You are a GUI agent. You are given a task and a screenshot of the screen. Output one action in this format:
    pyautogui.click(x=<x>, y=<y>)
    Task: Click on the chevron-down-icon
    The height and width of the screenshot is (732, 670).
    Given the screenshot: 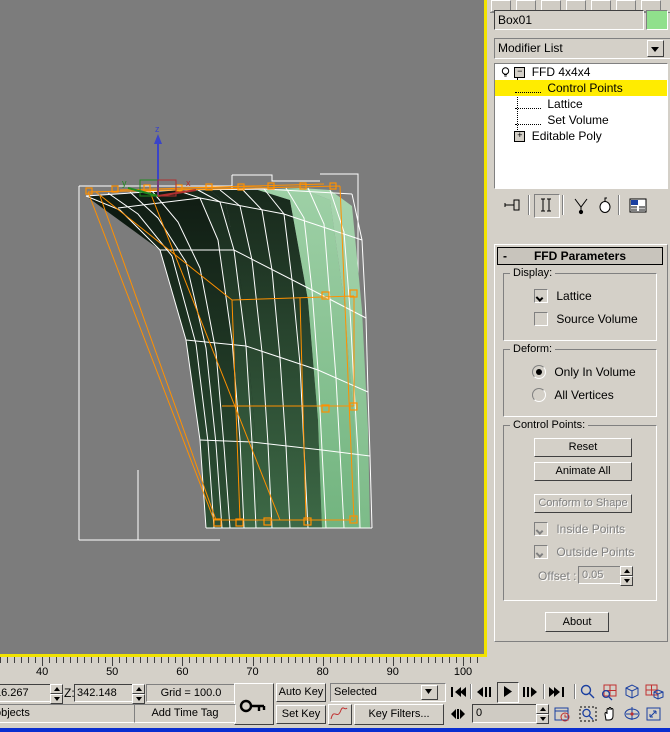 What is the action you would take?
    pyautogui.click(x=655, y=48)
    